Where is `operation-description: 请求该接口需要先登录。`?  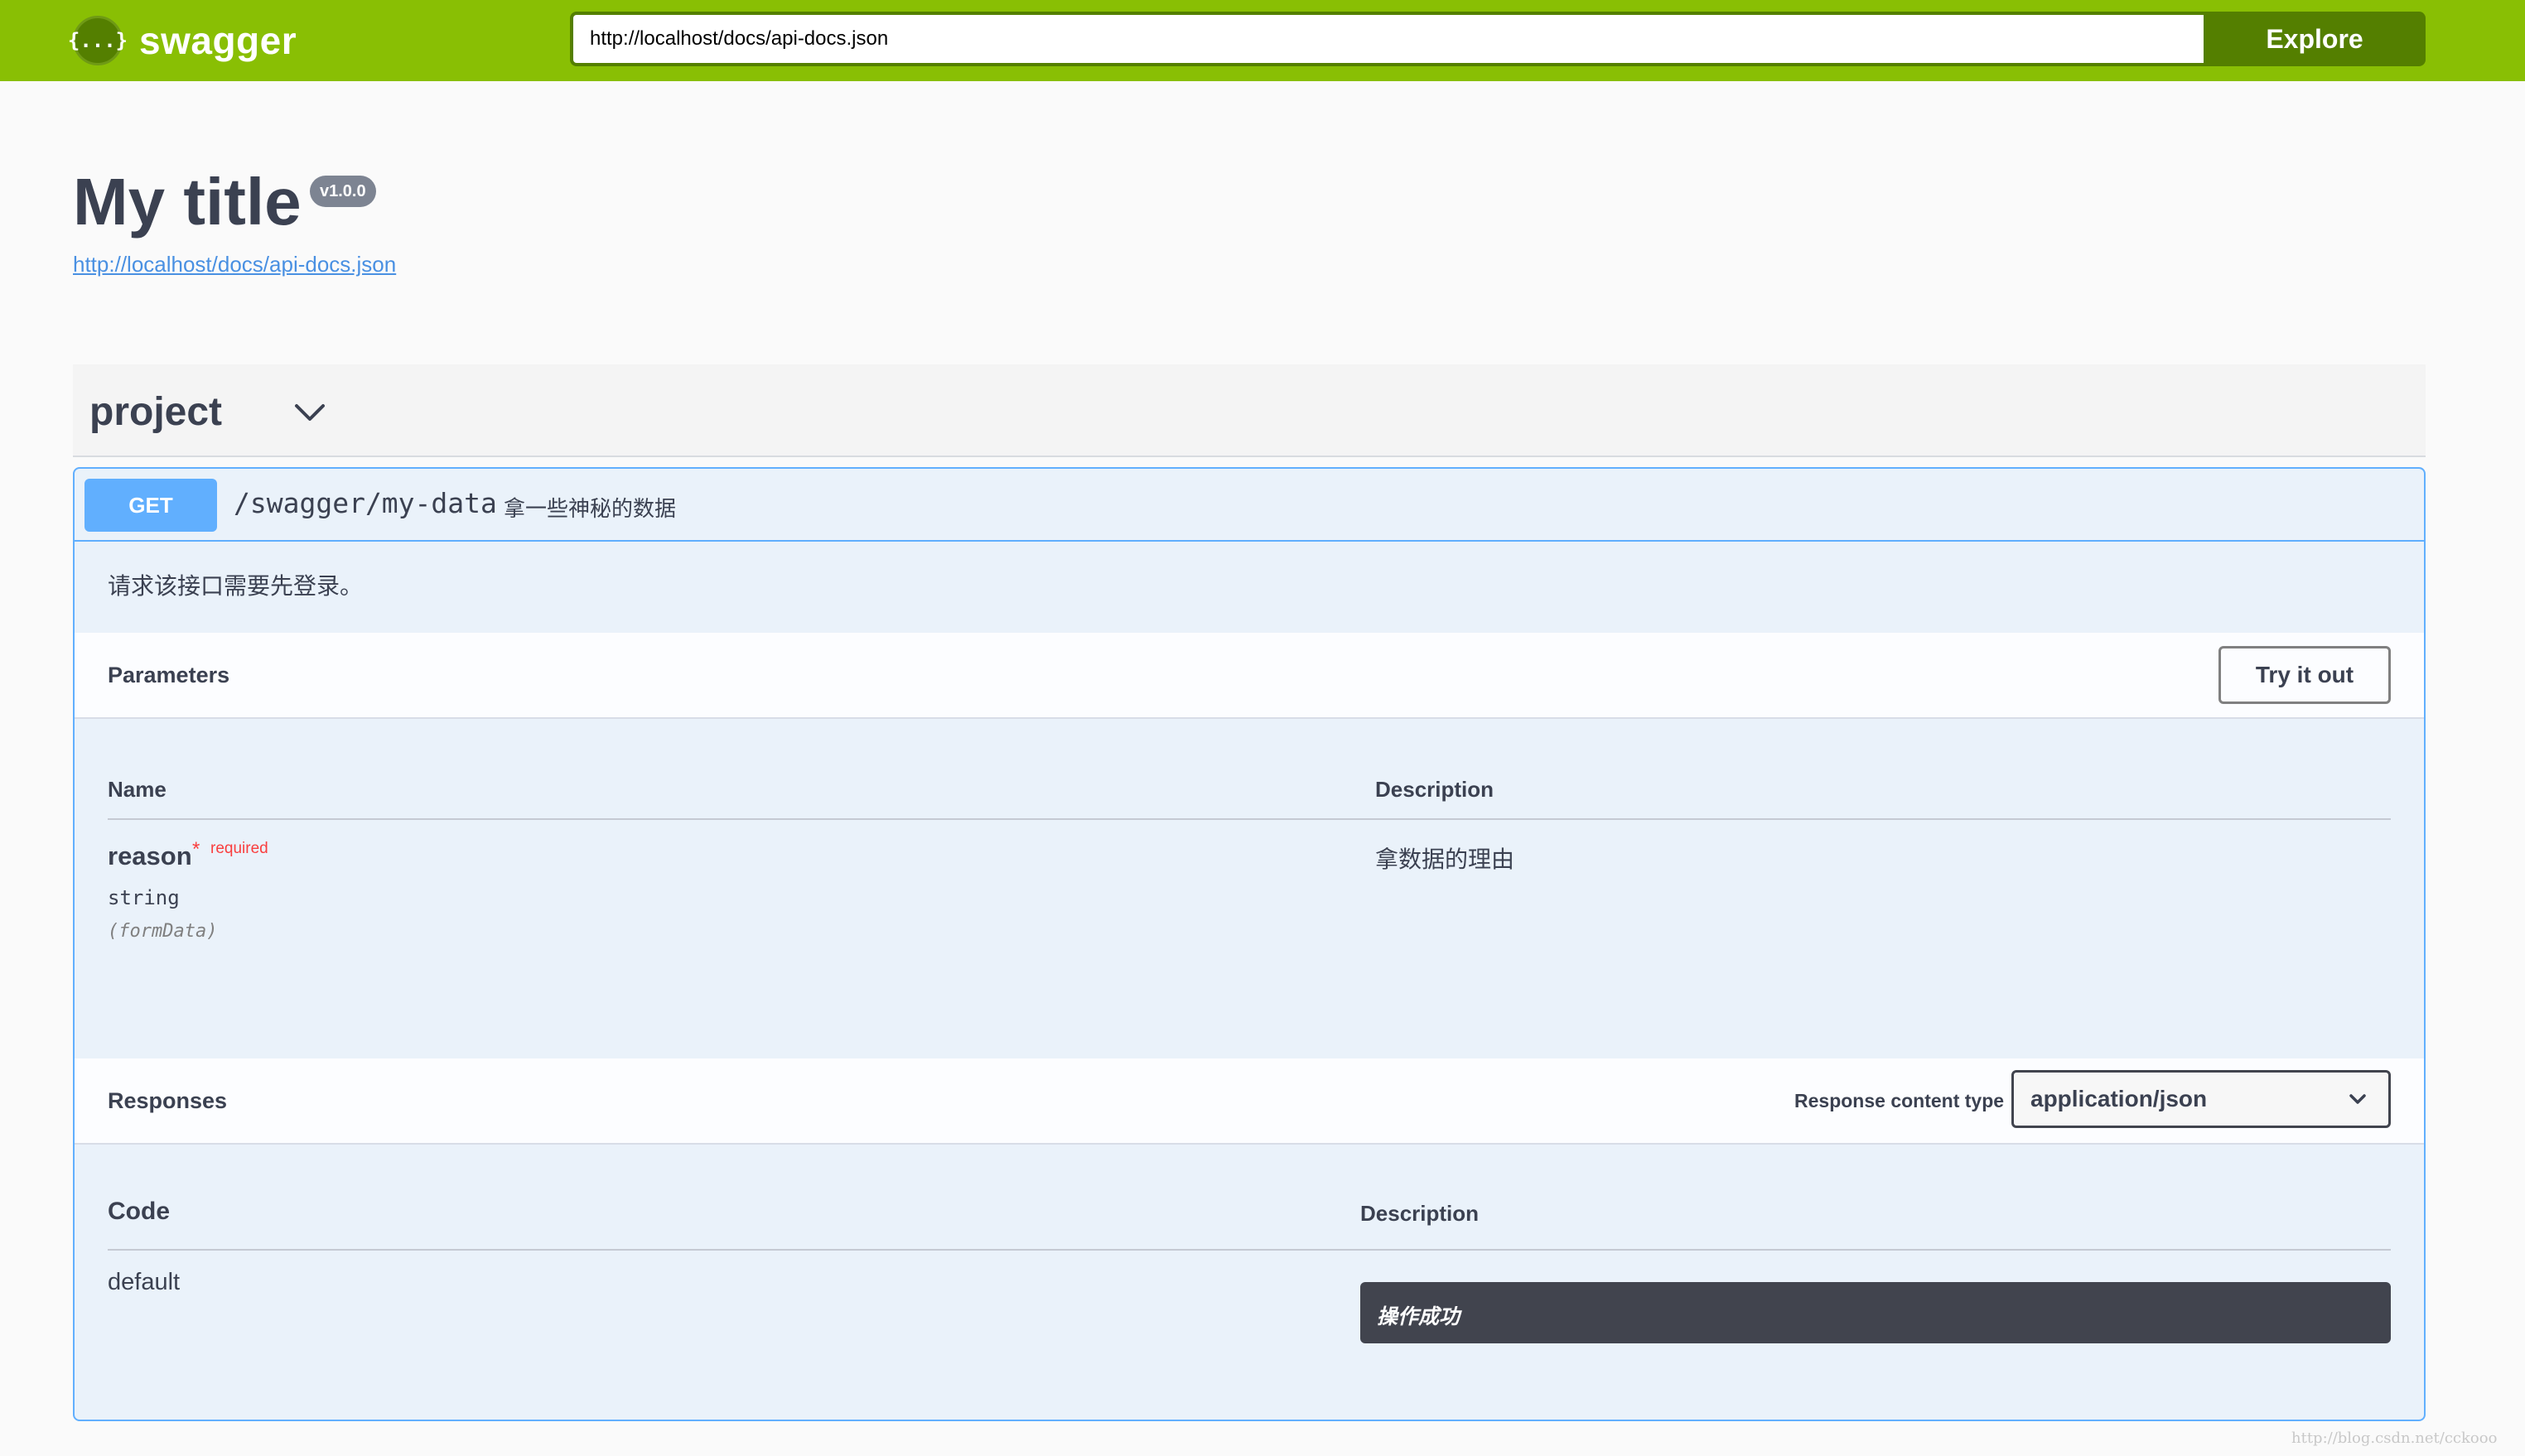
operation-description: 请求该接口需要先登录。 is located at coordinates (236, 586).